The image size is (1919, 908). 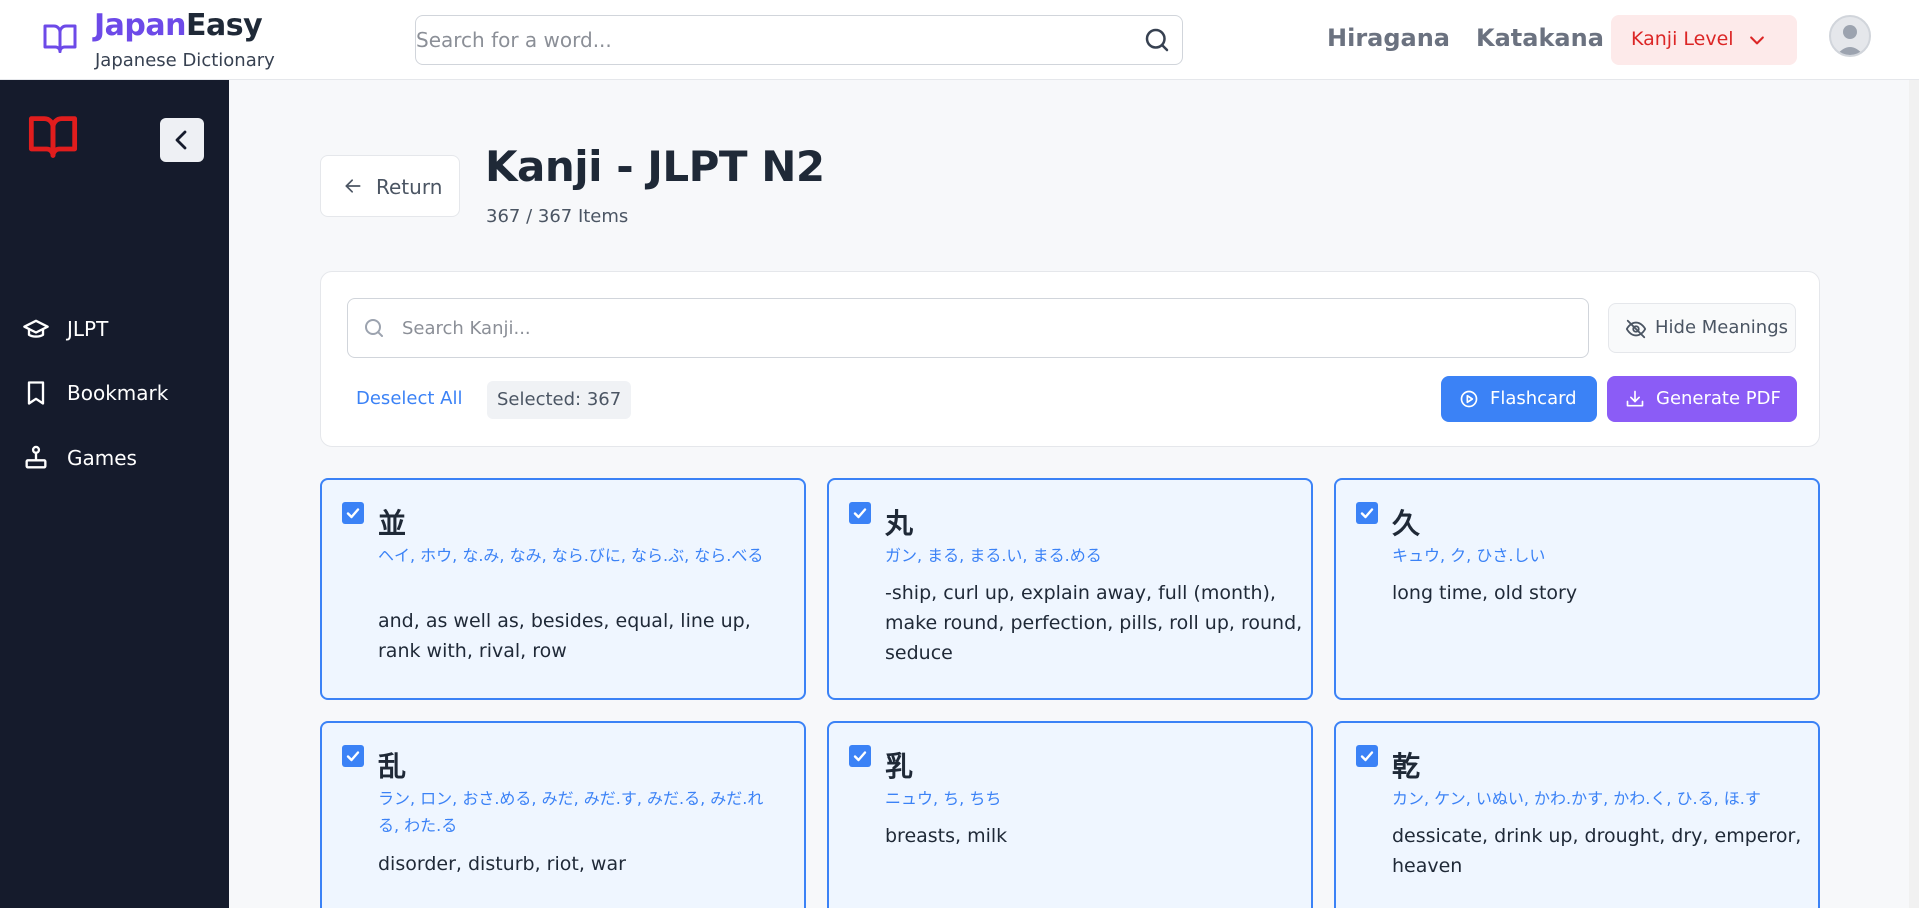 What do you see at coordinates (559, 400) in the screenshot?
I see `selected-count-badge: Selected: 367` at bounding box center [559, 400].